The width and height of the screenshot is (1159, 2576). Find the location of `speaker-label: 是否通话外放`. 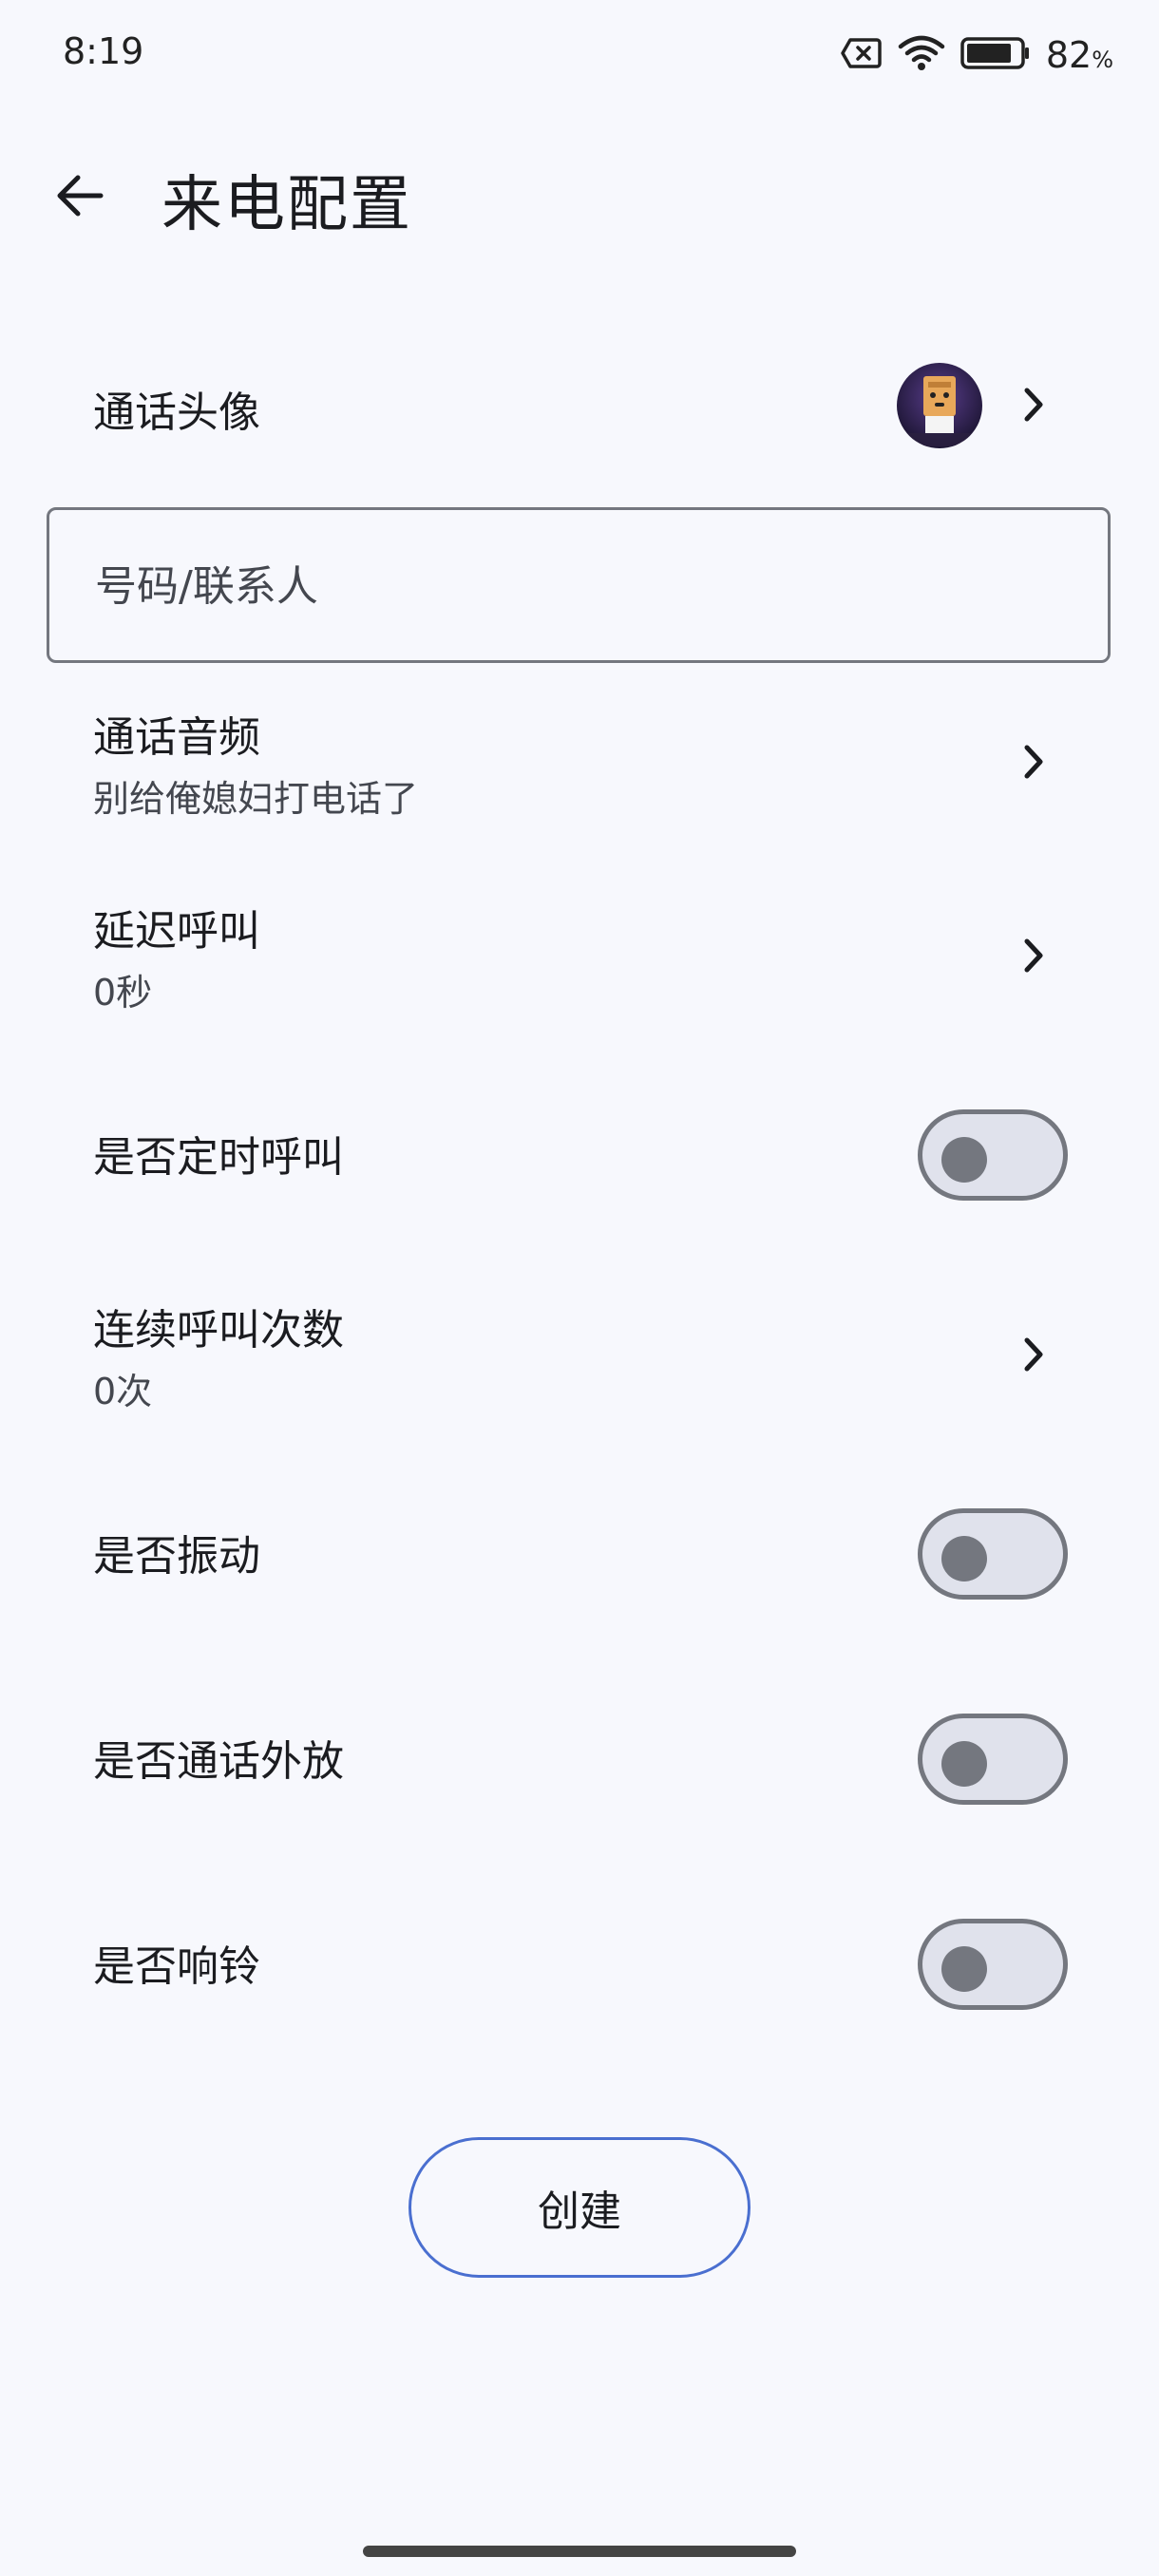

speaker-label: 是否通话外放 is located at coordinates (218, 1761).